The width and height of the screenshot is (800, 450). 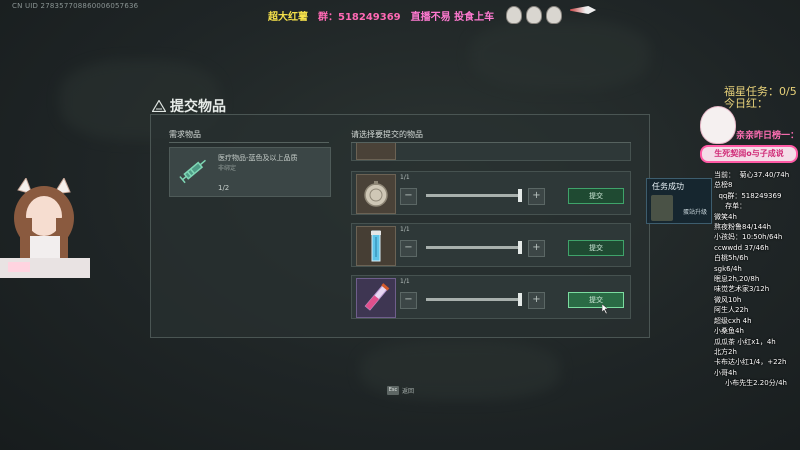 I want to click on vial-icon, so click(x=377, y=297).